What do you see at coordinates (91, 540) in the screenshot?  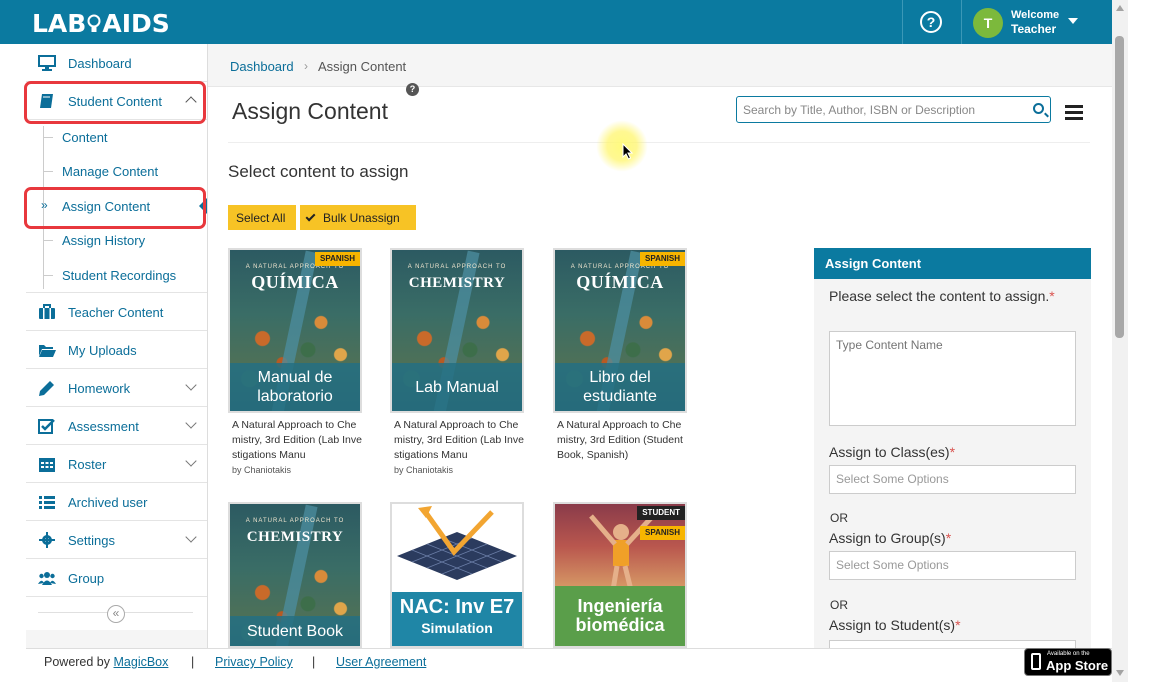 I see `sidebar-item-label: Settings` at bounding box center [91, 540].